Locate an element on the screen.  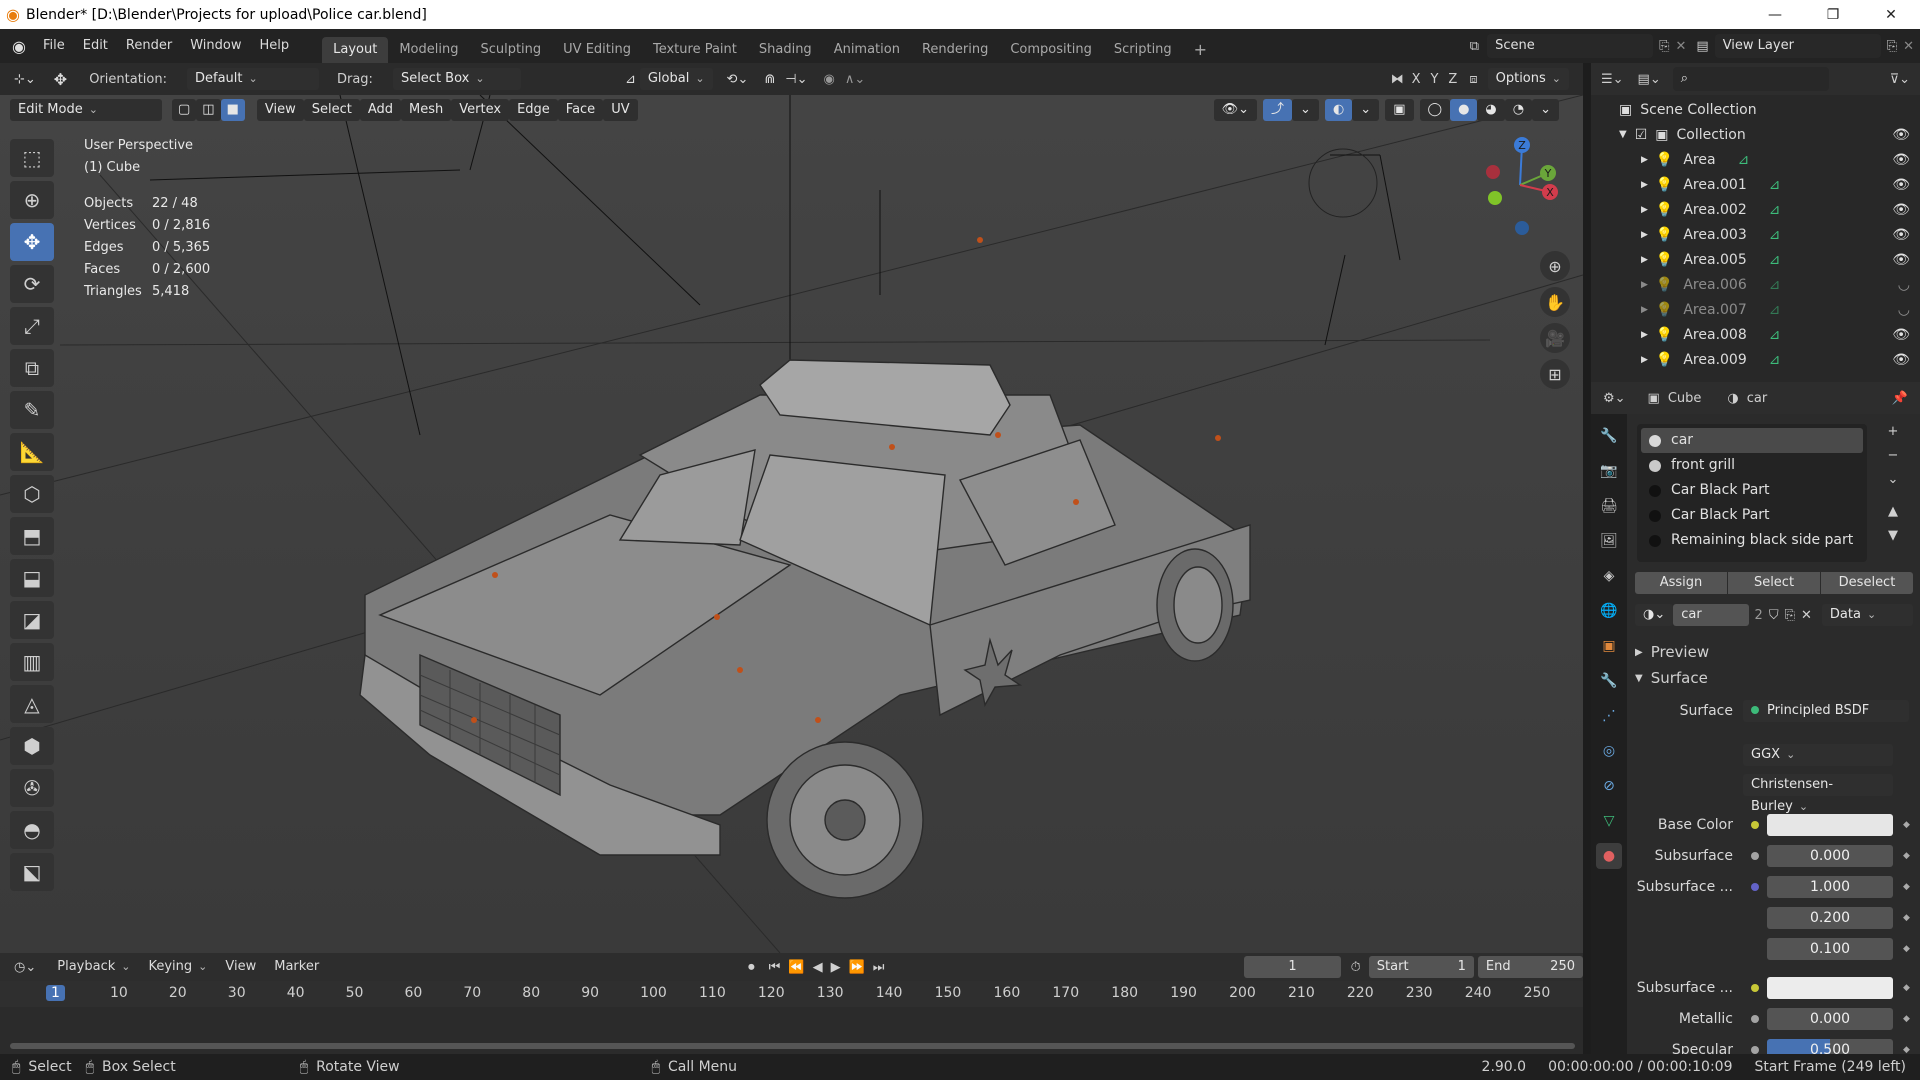
snap-target-icon: ⊣⌄ is located at coordinates (796, 79).